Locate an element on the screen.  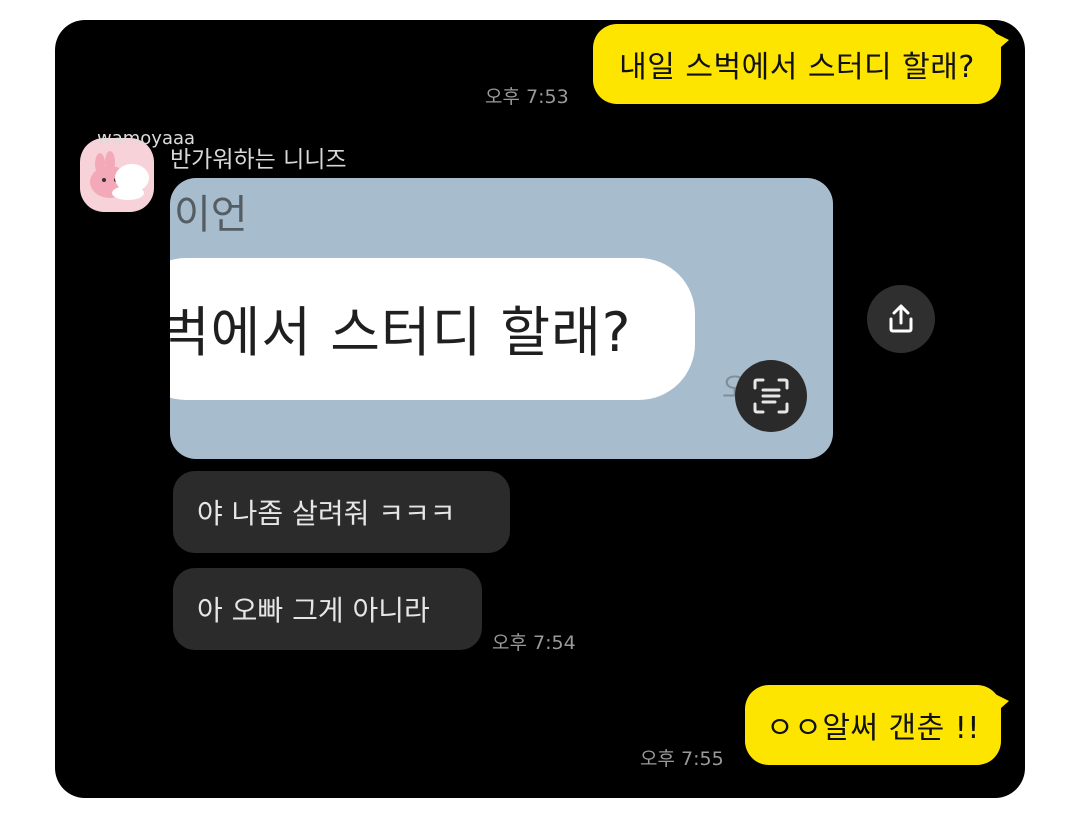
message-time: 오후 7:55 is located at coordinates (682, 759).